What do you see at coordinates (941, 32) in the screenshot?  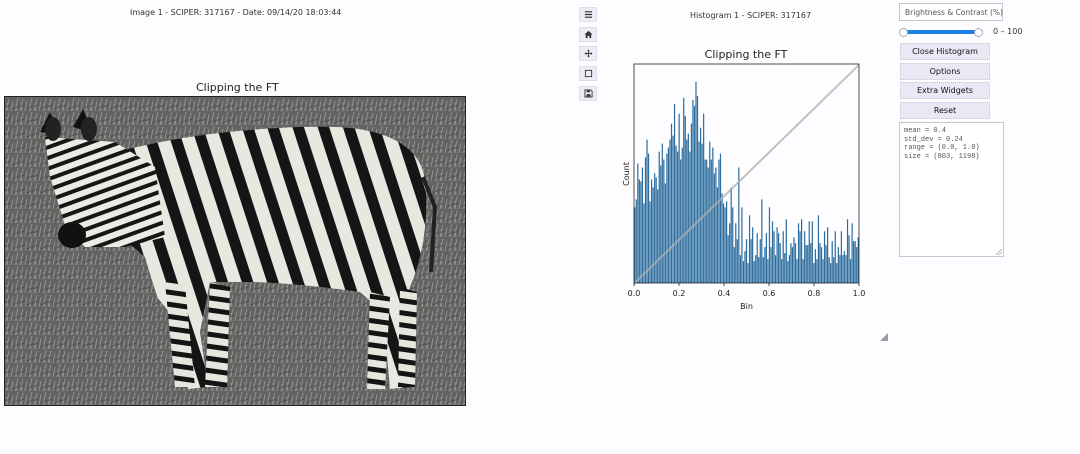 I see `brightness-slider-track` at bounding box center [941, 32].